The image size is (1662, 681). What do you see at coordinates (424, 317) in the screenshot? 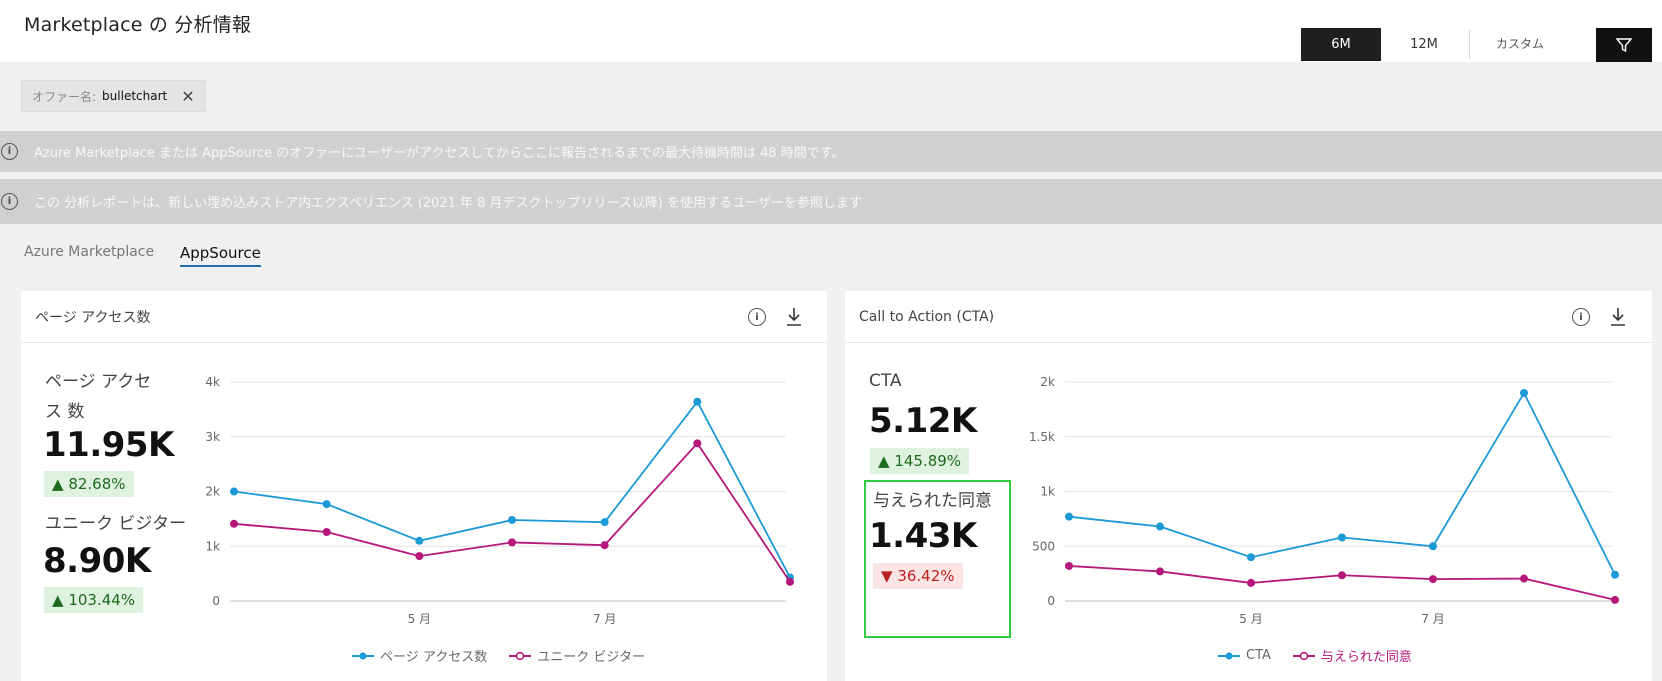
I see `card-header: ページ アクセス数 i` at bounding box center [424, 317].